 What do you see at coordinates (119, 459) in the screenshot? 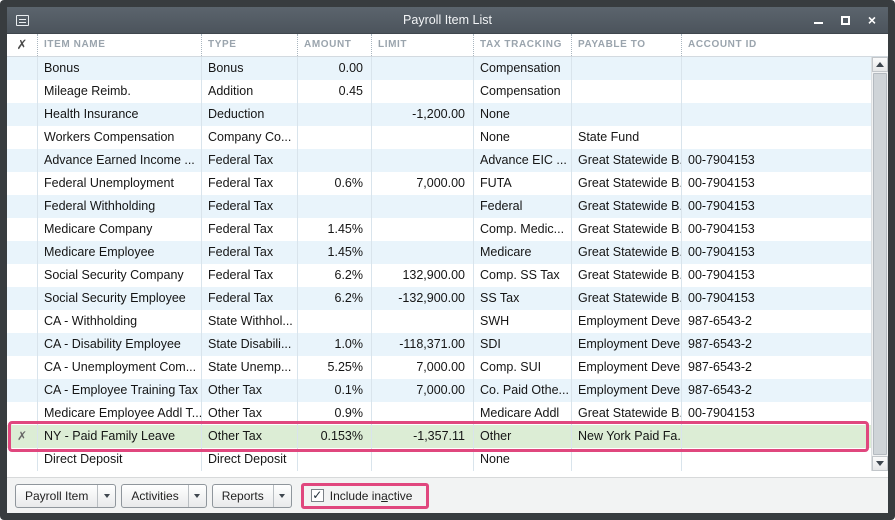
I see `cell-item-name: Direct Deposit` at bounding box center [119, 459].